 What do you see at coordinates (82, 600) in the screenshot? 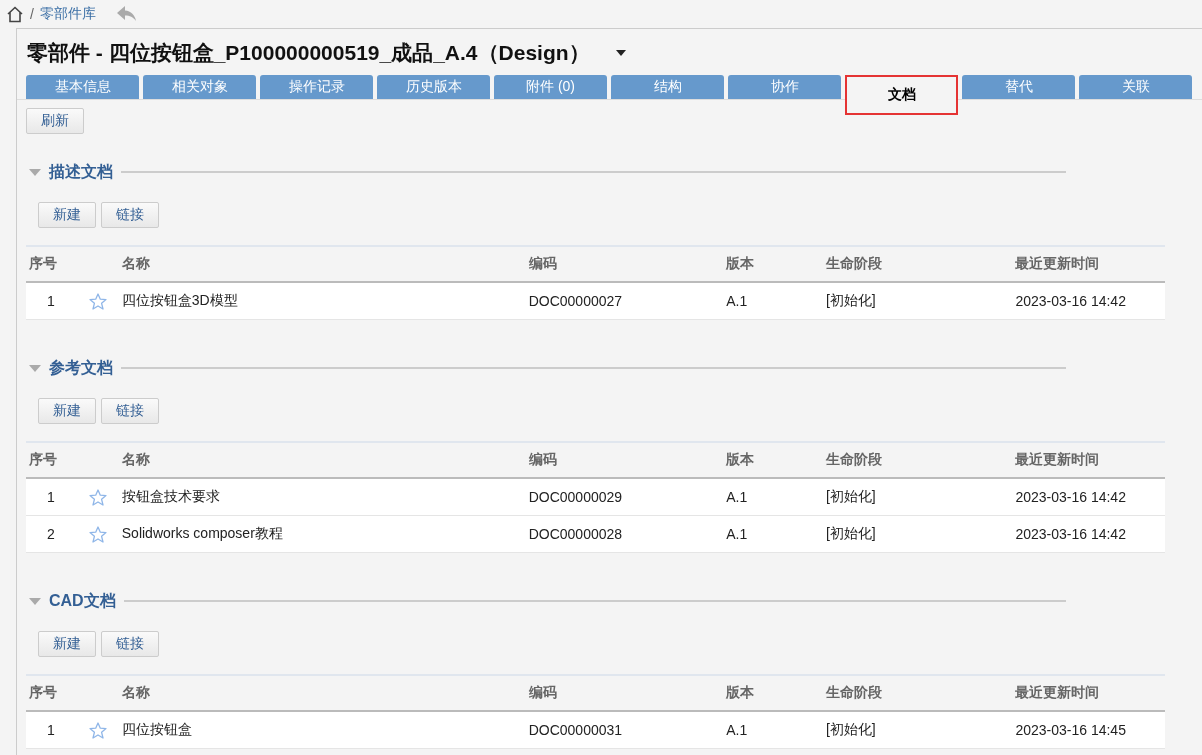
I see `section-title: CAD文档` at bounding box center [82, 600].